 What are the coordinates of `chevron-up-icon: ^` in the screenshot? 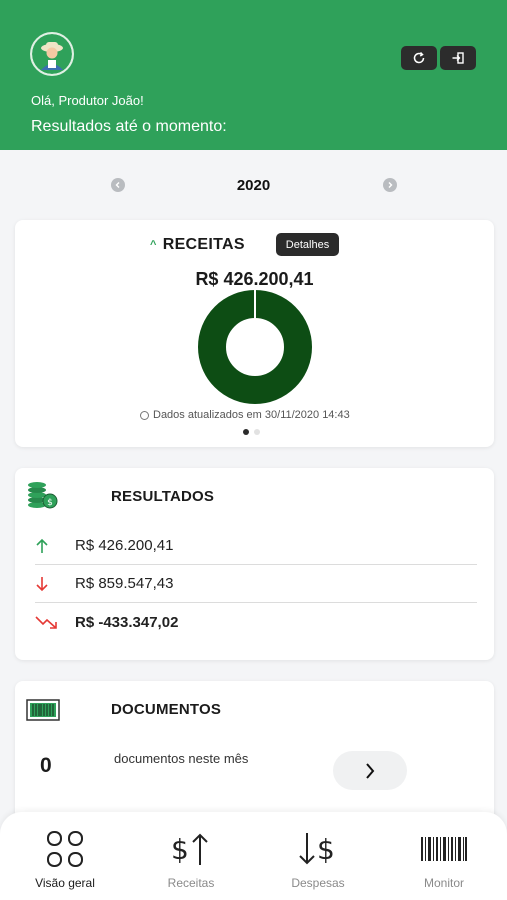 It's located at (153, 245).